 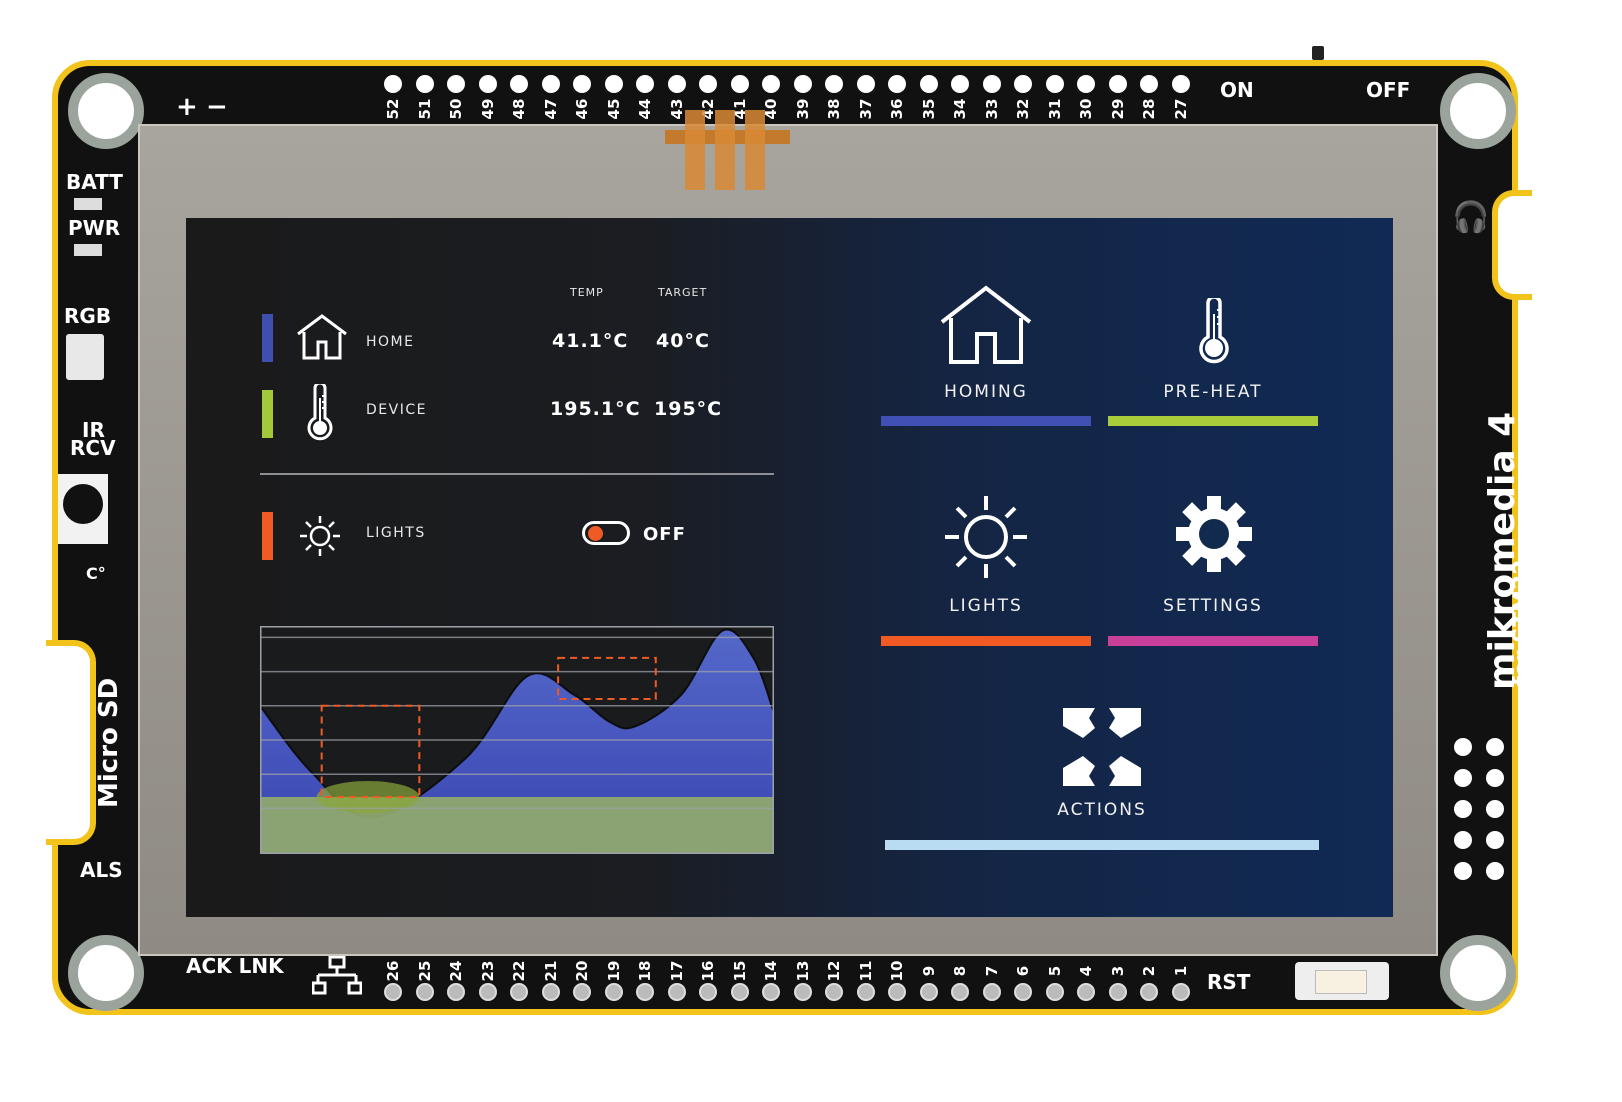 What do you see at coordinates (1522, 622) in the screenshot?
I see `brand-subtitle-text: for STM32` at bounding box center [1522, 622].